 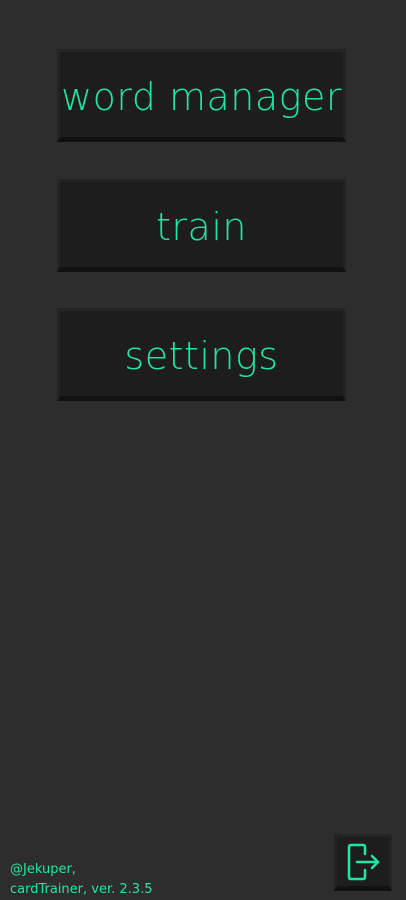 What do you see at coordinates (43, 869) in the screenshot?
I see `author-text: @Jekuper,` at bounding box center [43, 869].